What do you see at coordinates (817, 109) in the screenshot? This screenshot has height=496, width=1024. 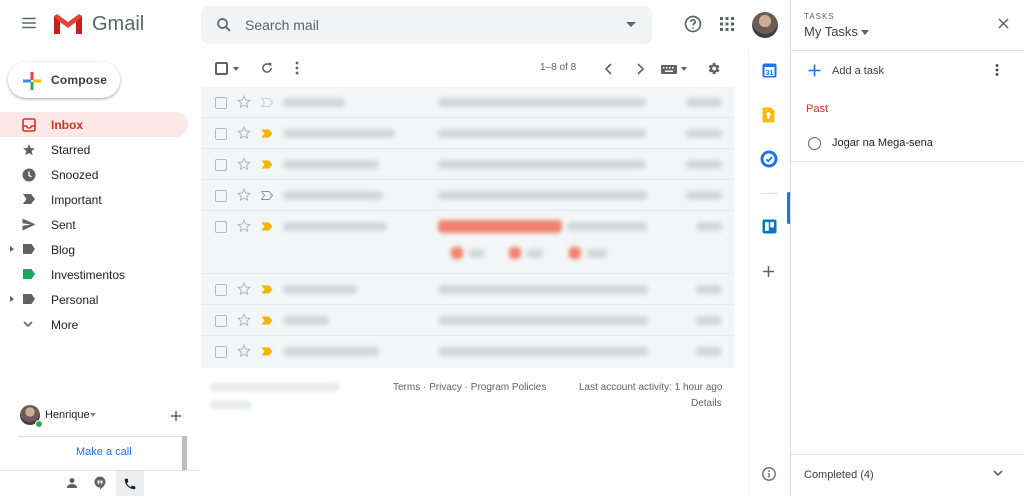 I see `section-heading-past: Past` at bounding box center [817, 109].